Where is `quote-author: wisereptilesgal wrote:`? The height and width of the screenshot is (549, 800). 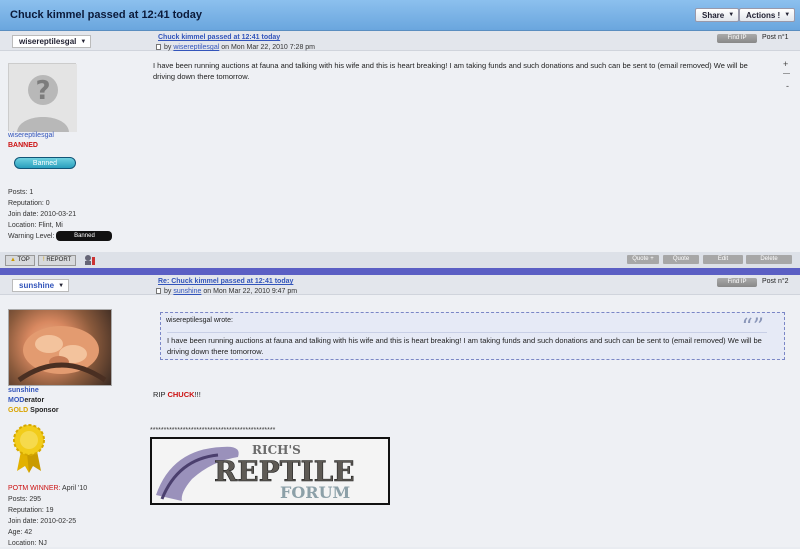 quote-author: wisereptilesgal wrote: is located at coordinates (199, 320).